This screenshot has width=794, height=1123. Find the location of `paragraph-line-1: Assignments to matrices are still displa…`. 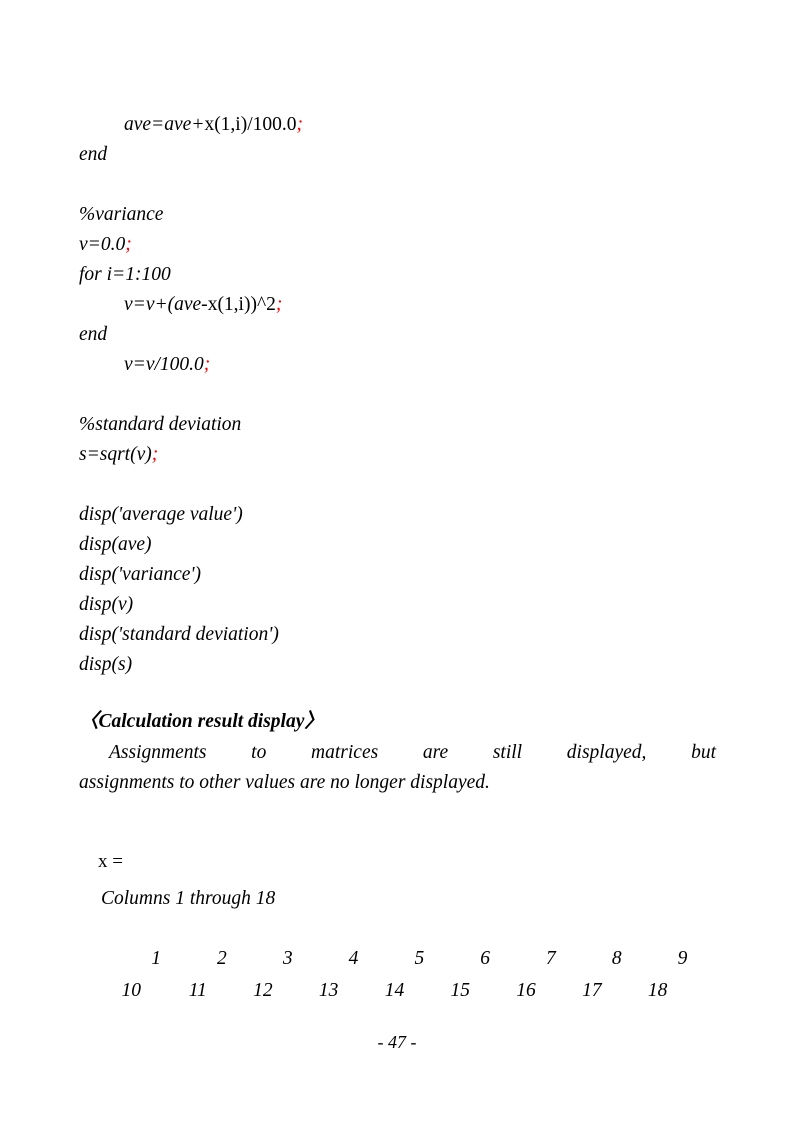

paragraph-line-1: Assignments to matrices are still displa… is located at coordinates (397, 753).